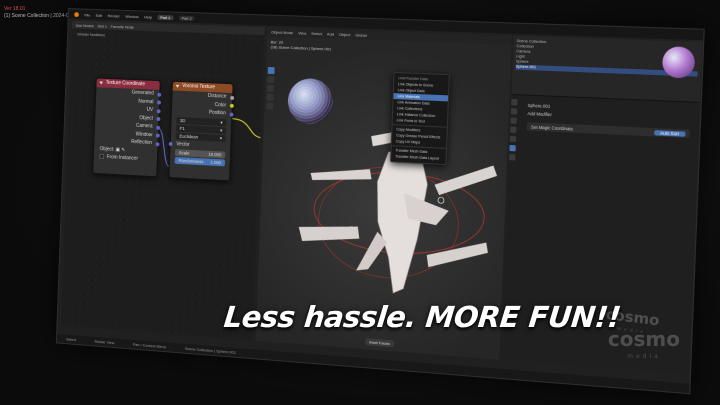  Describe the element at coordinates (512, 157) in the screenshot. I see `material-tab-icon` at that location.